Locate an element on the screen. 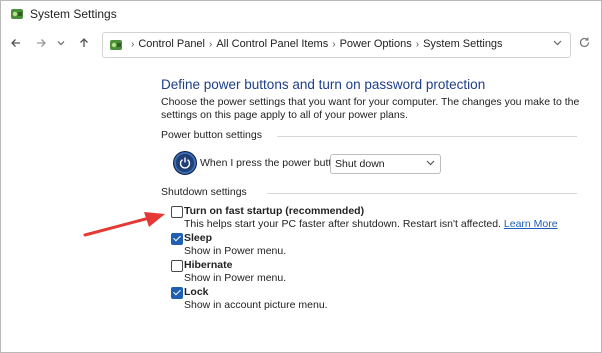 This screenshot has width=602, height=353. sleep-checkbox is located at coordinates (177, 239).